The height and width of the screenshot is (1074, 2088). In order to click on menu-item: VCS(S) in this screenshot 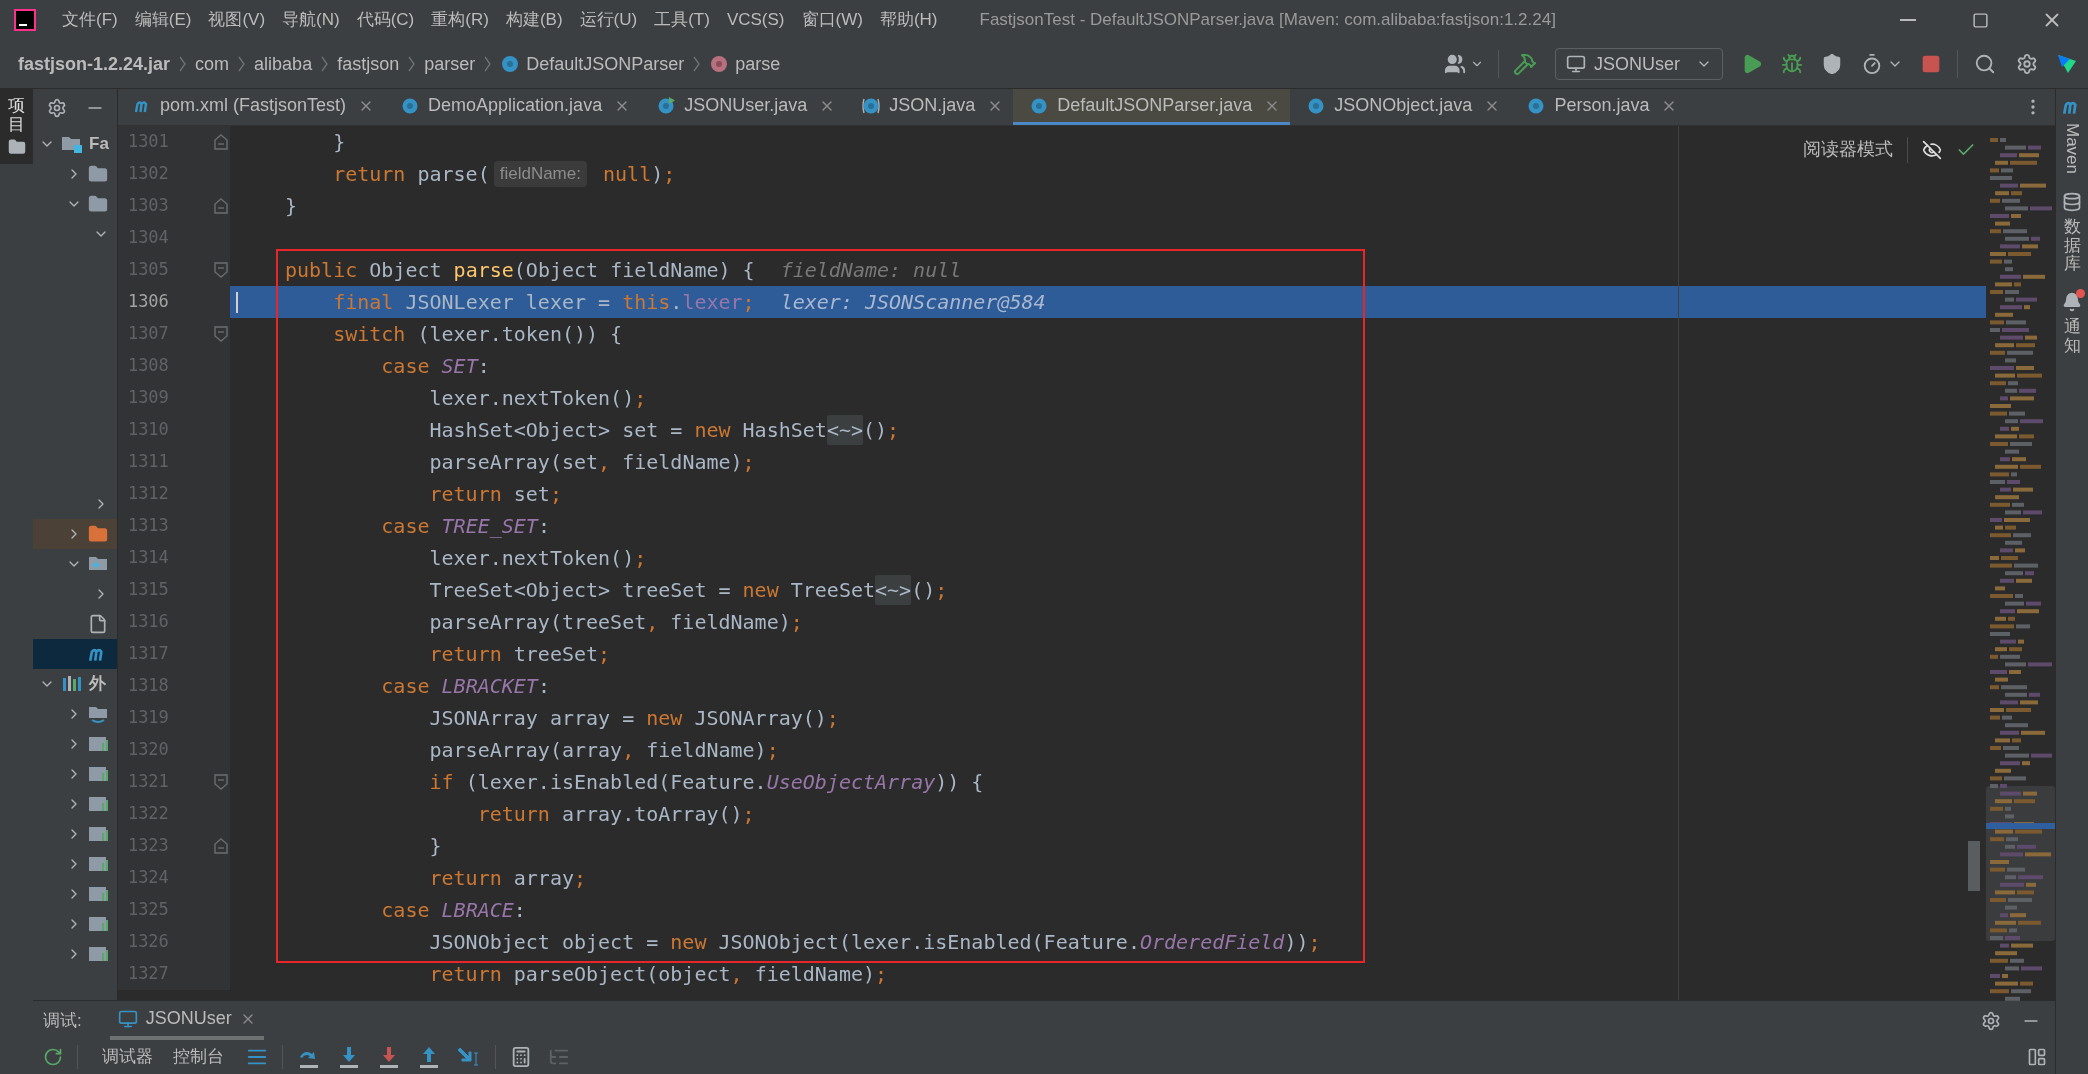, I will do `click(755, 20)`.